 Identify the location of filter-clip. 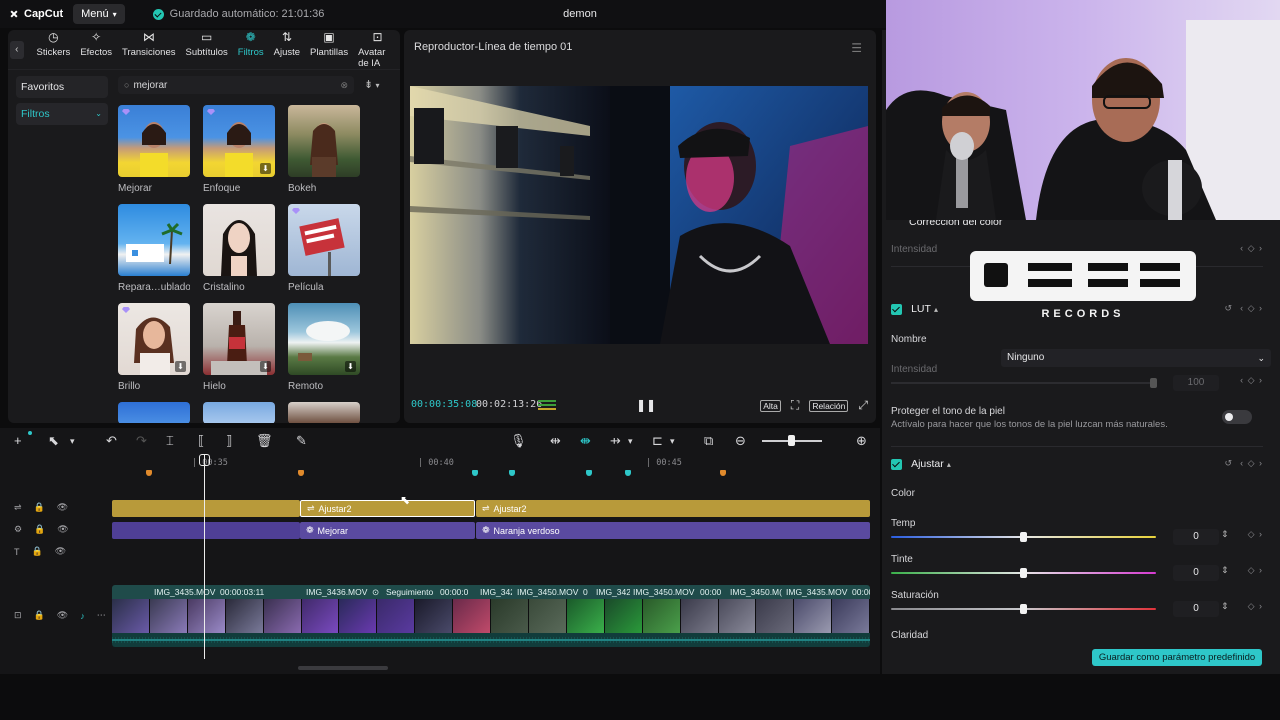
(206, 530).